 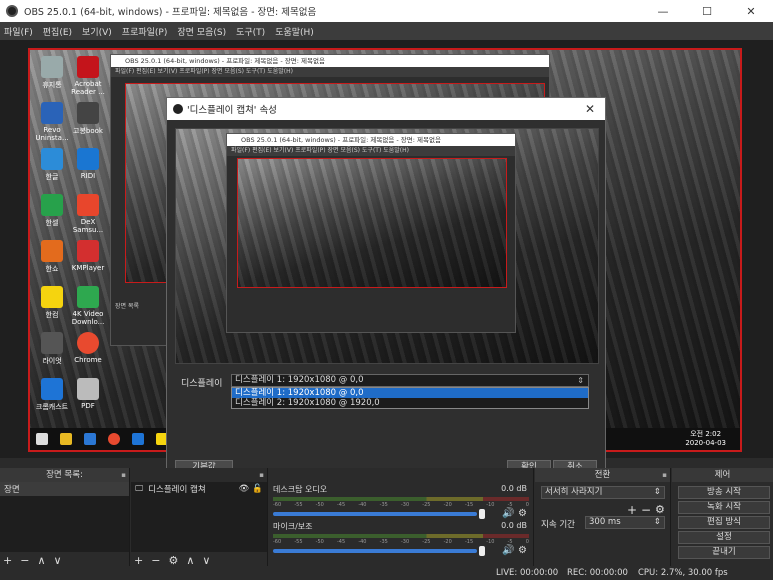 What do you see at coordinates (177, 490) in the screenshot?
I see `source-name: 디스플레이 캡쳐` at bounding box center [177, 490].